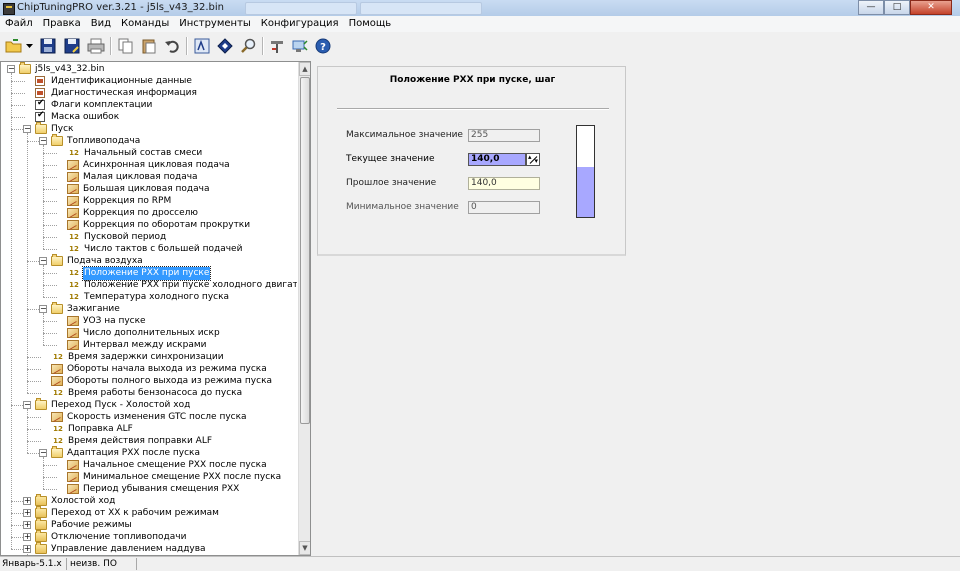 Image resolution: width=960 pixels, height=571 pixels. What do you see at coordinates (72, 46) in the screenshot?
I see `save-as-icon` at bounding box center [72, 46].